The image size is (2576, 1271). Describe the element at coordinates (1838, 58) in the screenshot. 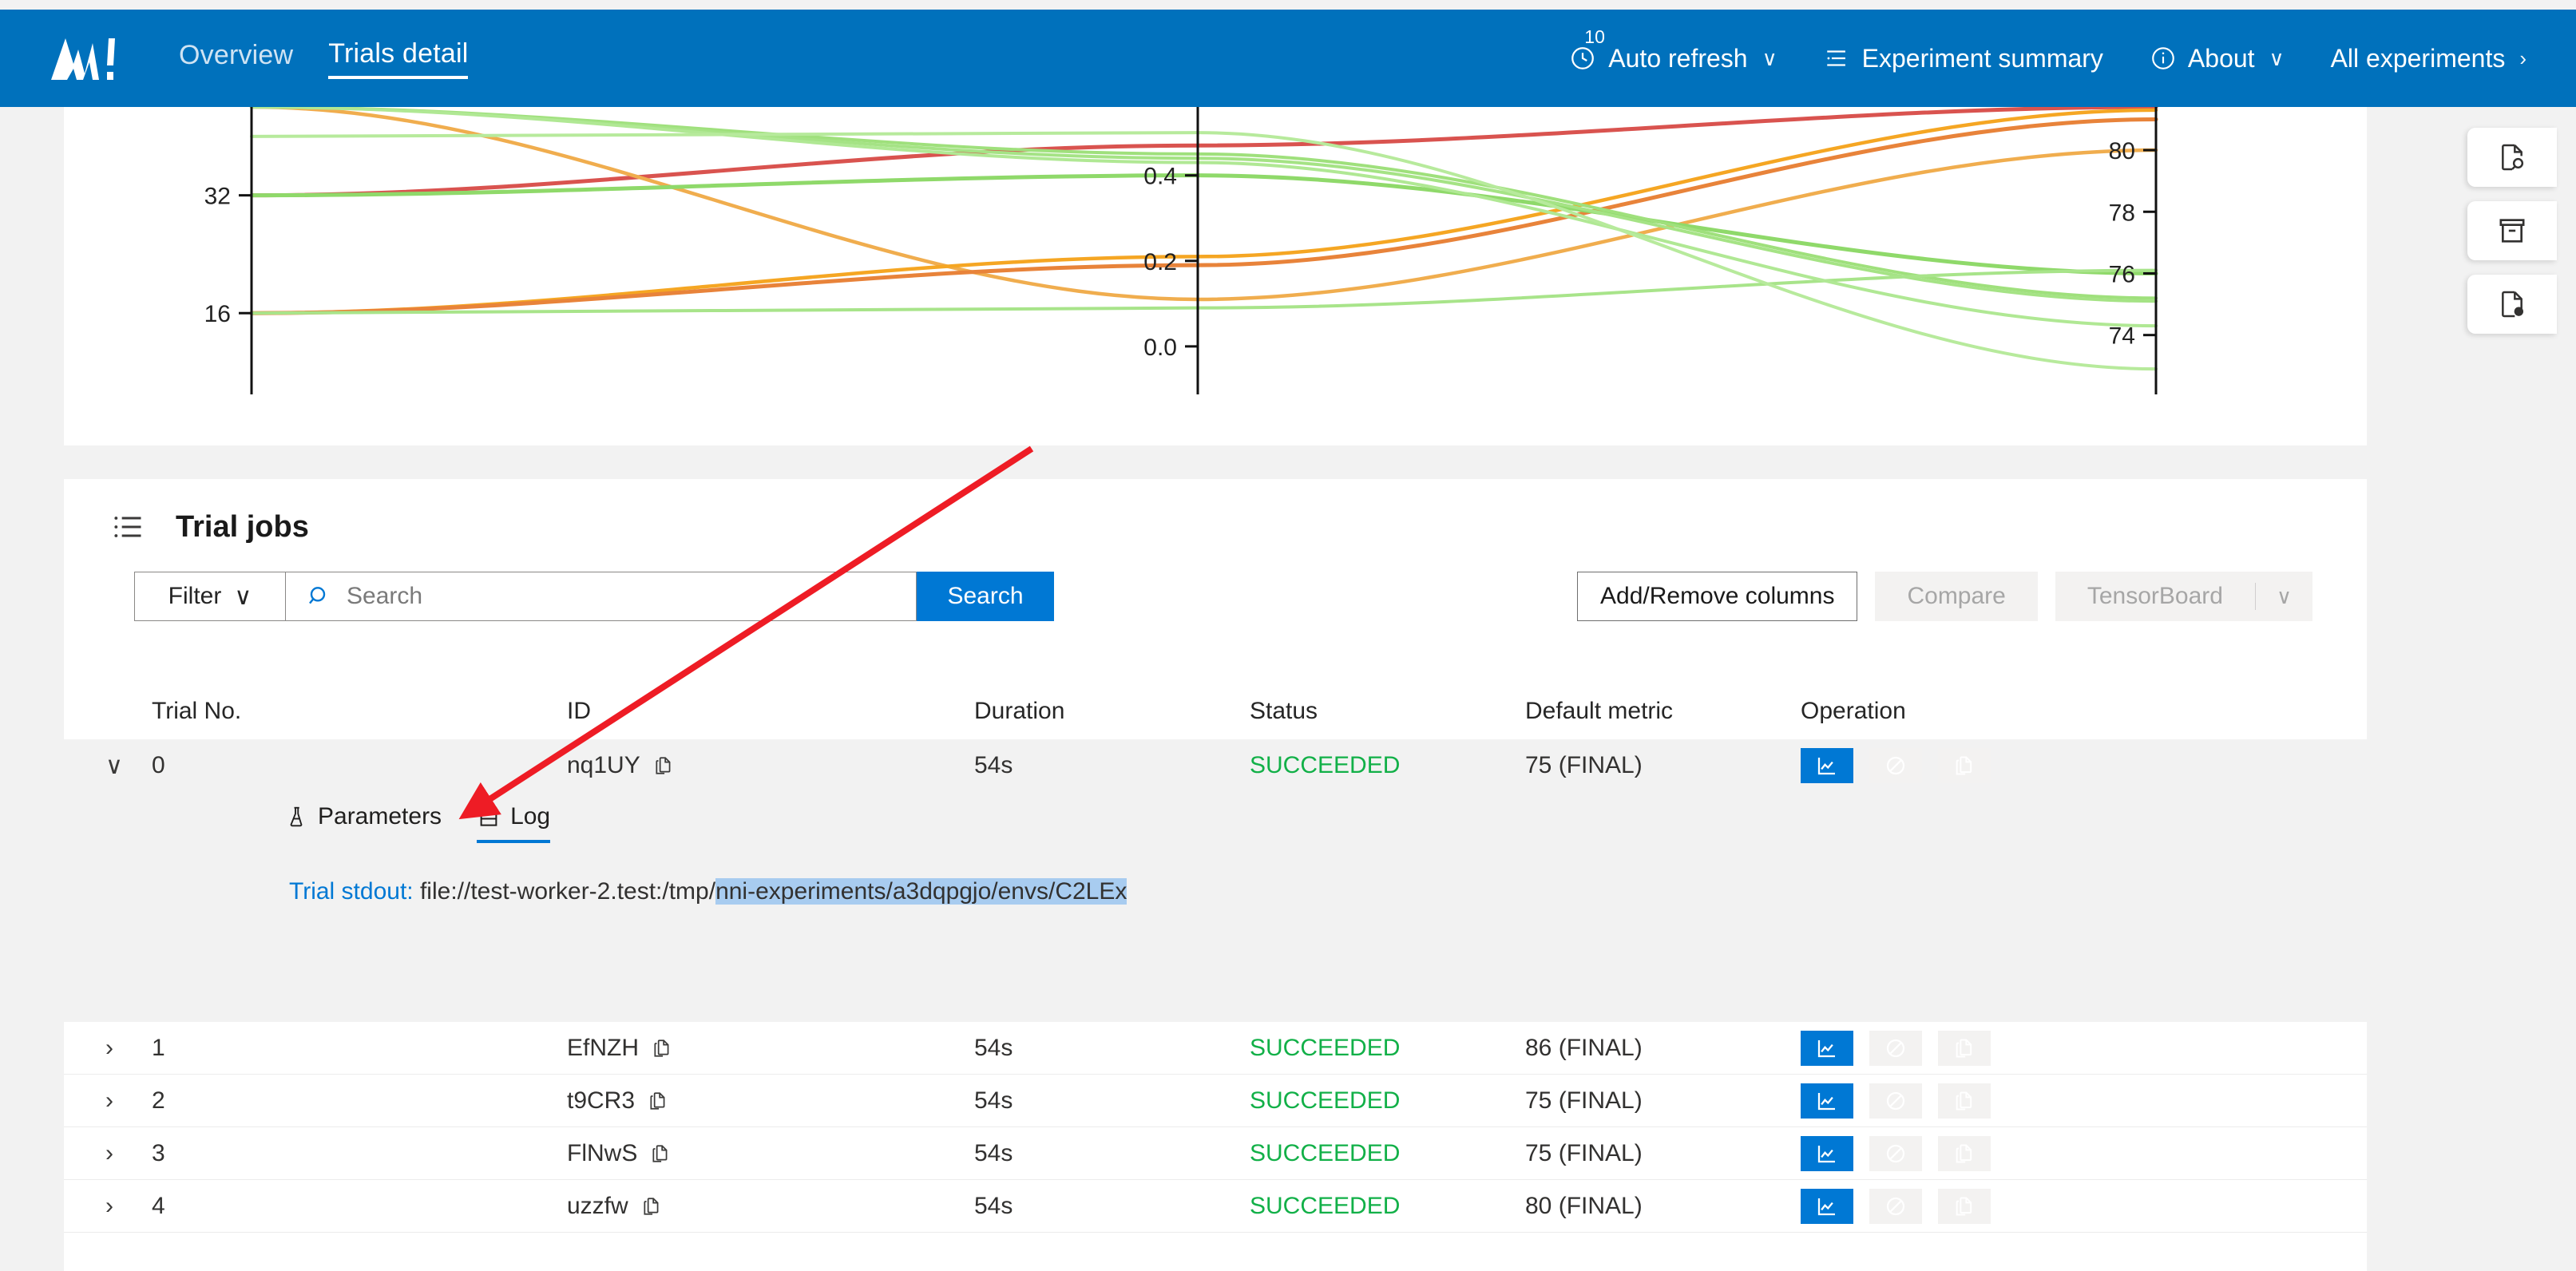

I see `list-icon` at that location.